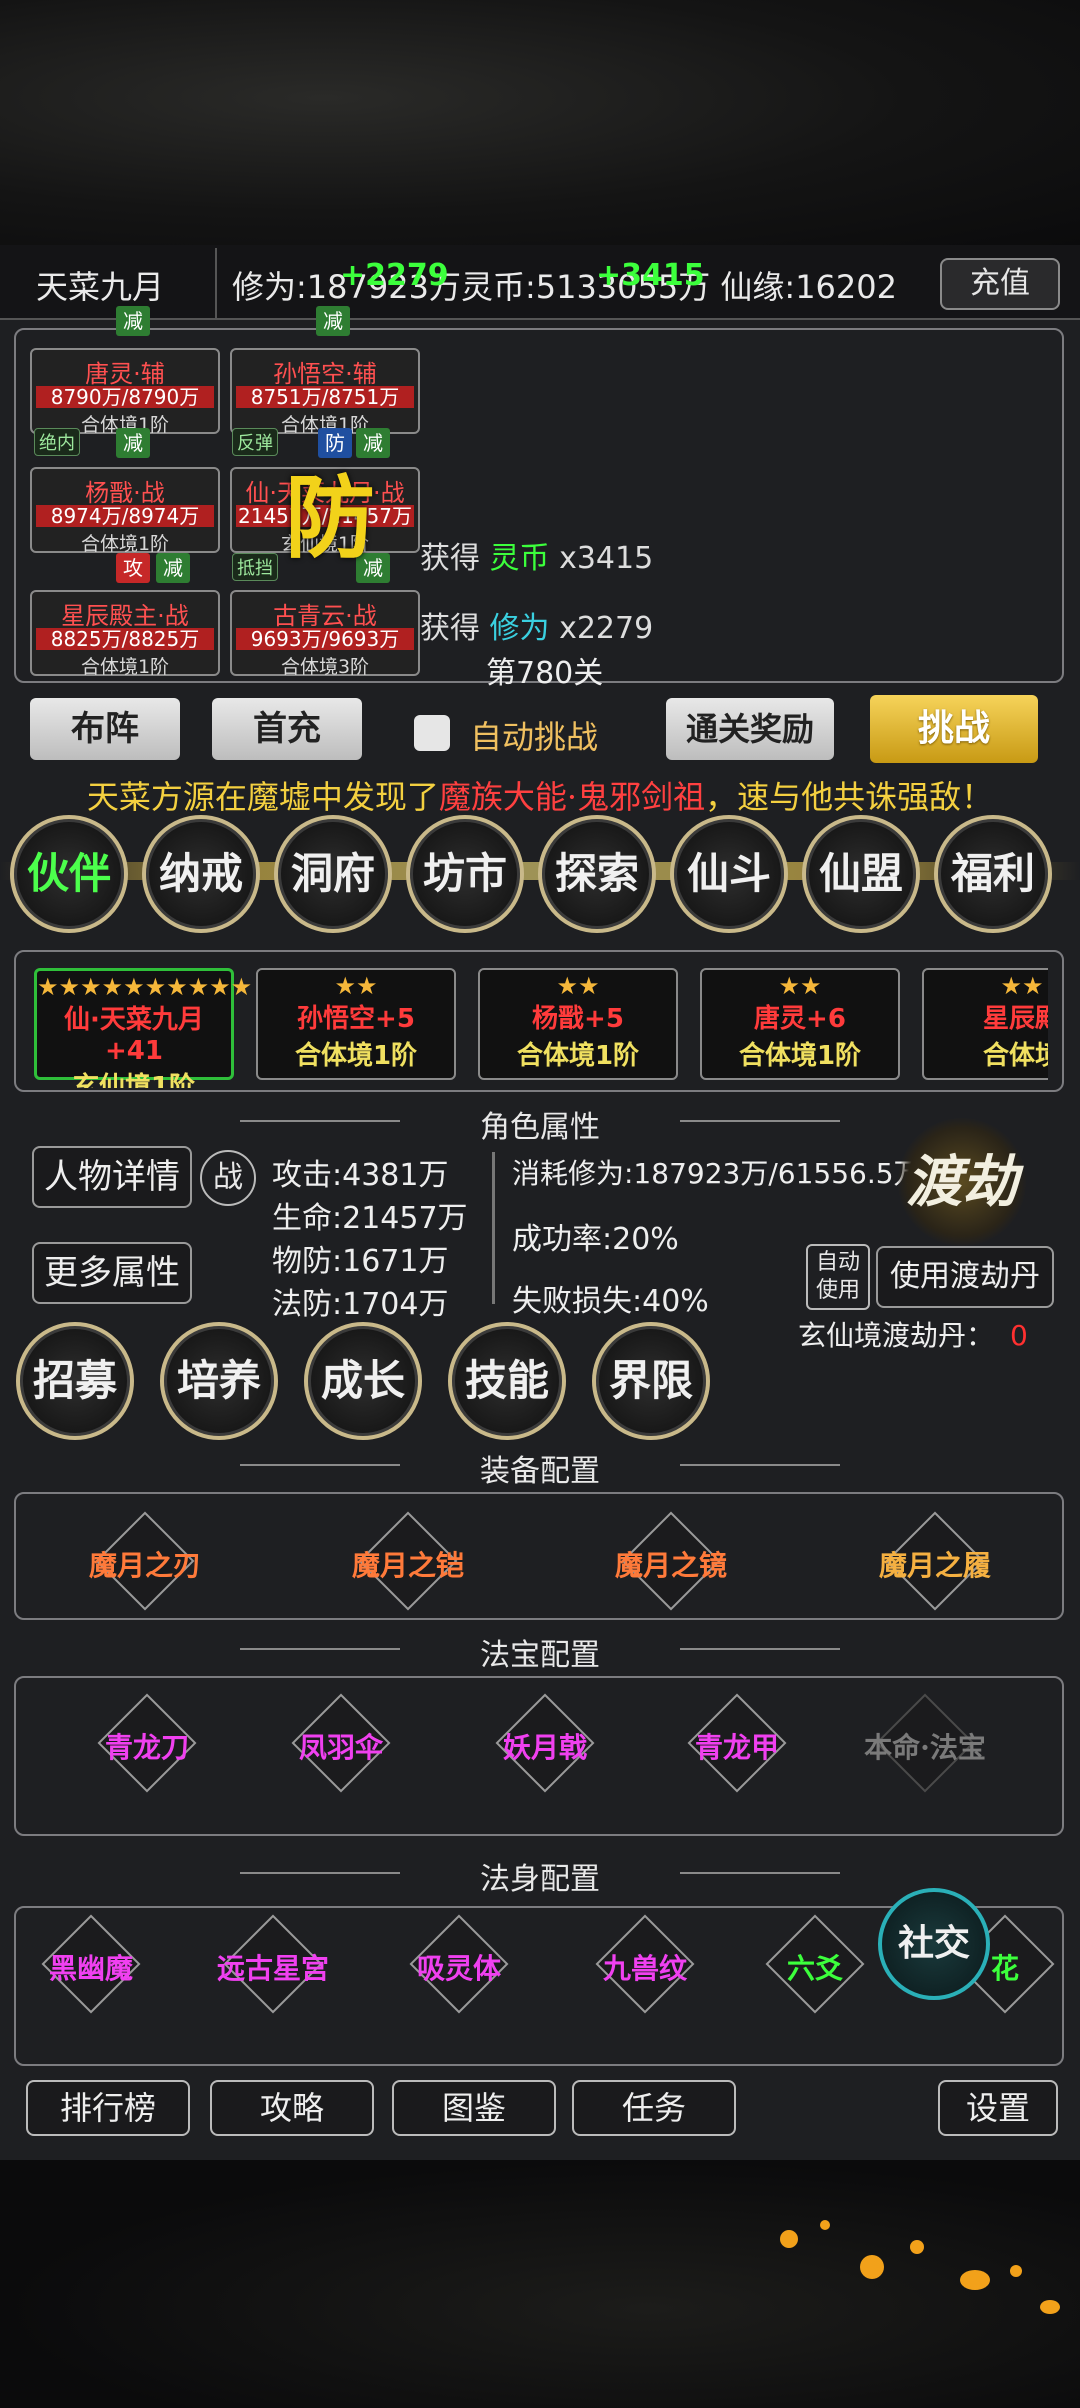 Image resolution: width=1080 pixels, height=2408 pixels. Describe the element at coordinates (356, 1024) in the screenshot. I see `partner-card: ★★ 孙悟空+5 合体境1阶` at that location.